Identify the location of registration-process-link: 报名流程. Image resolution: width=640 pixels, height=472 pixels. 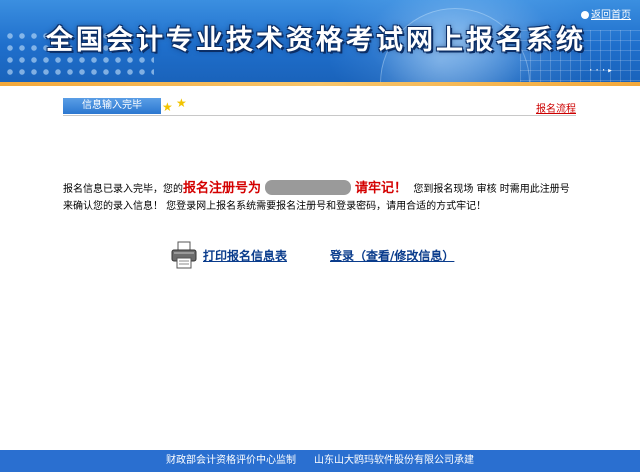
(556, 107).